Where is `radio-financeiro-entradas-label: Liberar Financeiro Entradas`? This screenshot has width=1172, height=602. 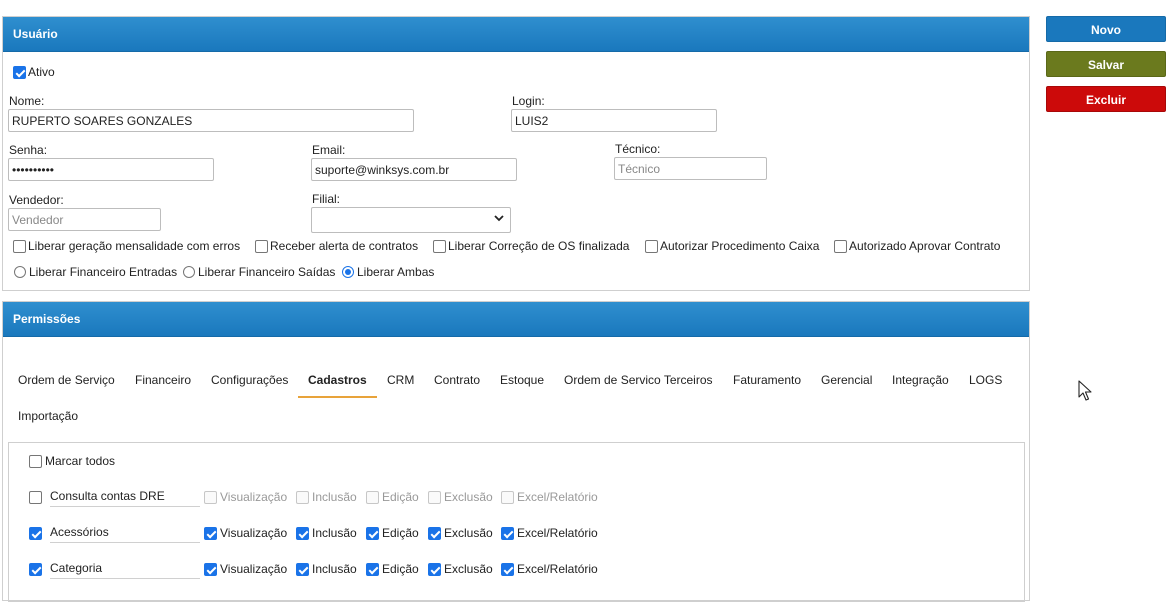
radio-financeiro-entradas-label: Liberar Financeiro Entradas is located at coordinates (103, 272).